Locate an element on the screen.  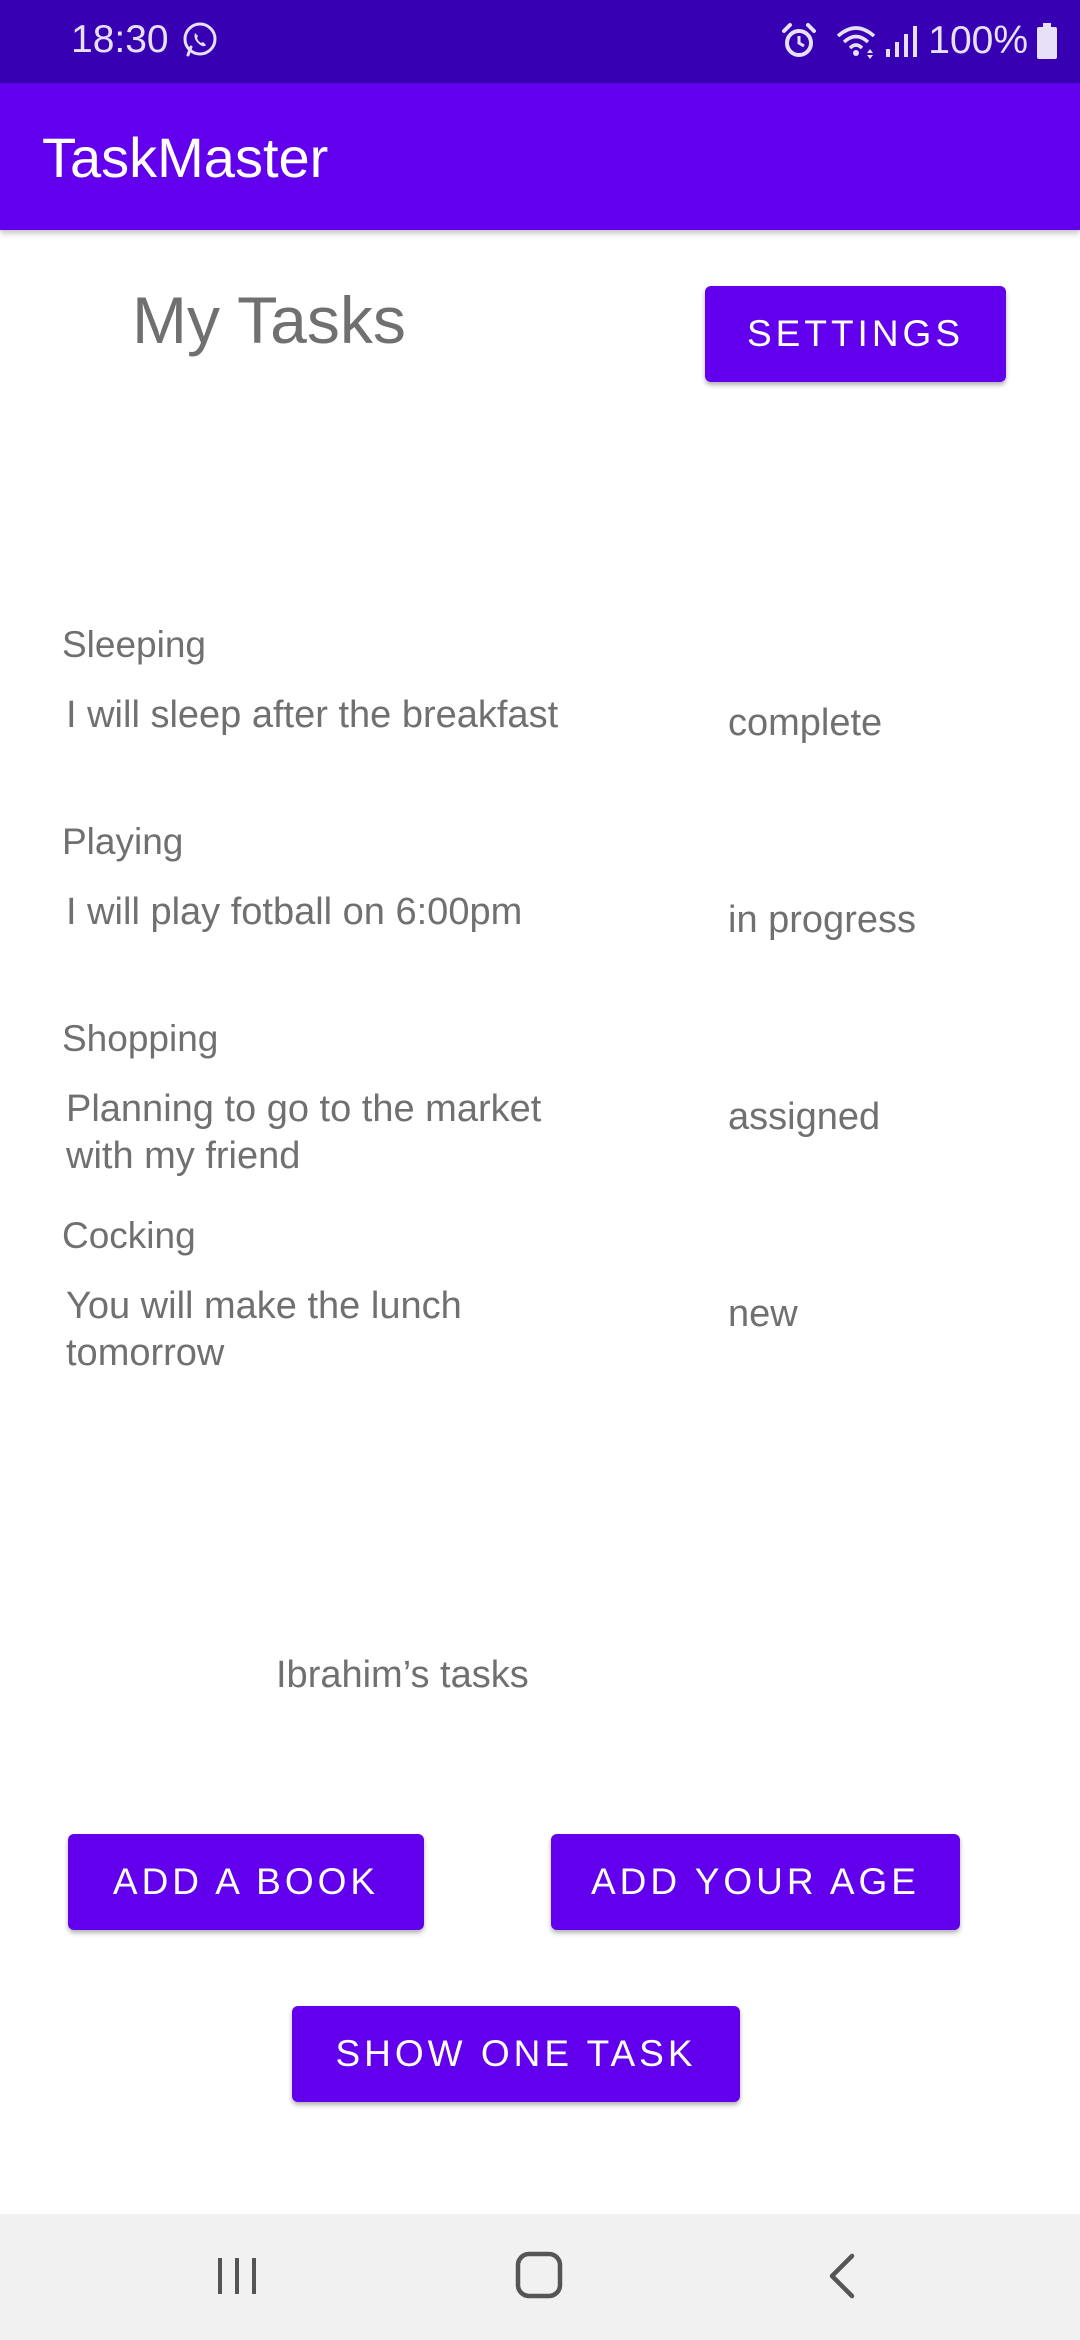
back-icon is located at coordinates (843, 2276).